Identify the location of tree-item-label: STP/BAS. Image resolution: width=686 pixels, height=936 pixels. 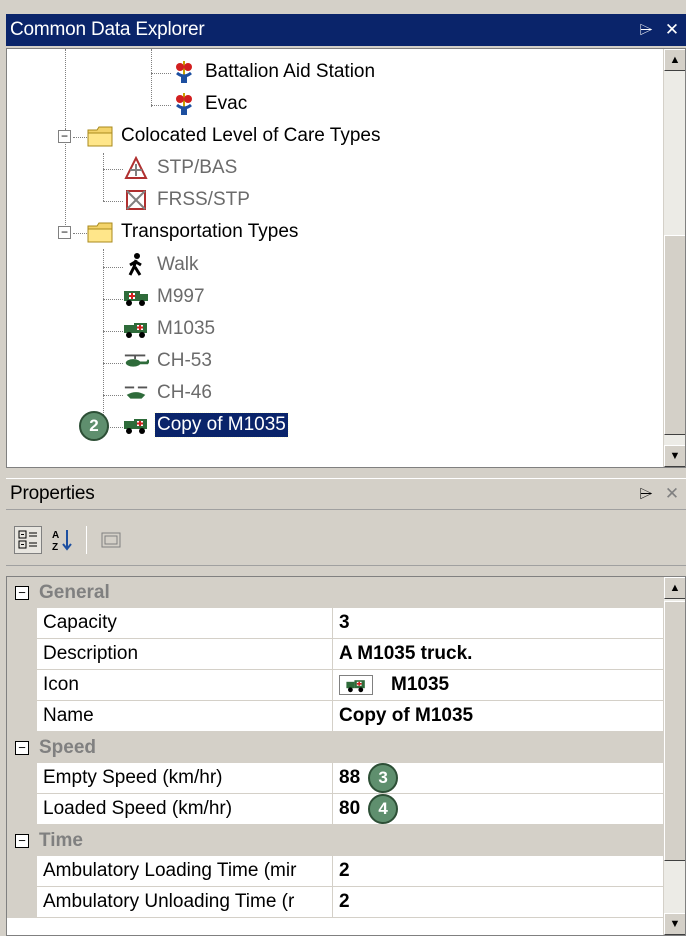
(197, 167).